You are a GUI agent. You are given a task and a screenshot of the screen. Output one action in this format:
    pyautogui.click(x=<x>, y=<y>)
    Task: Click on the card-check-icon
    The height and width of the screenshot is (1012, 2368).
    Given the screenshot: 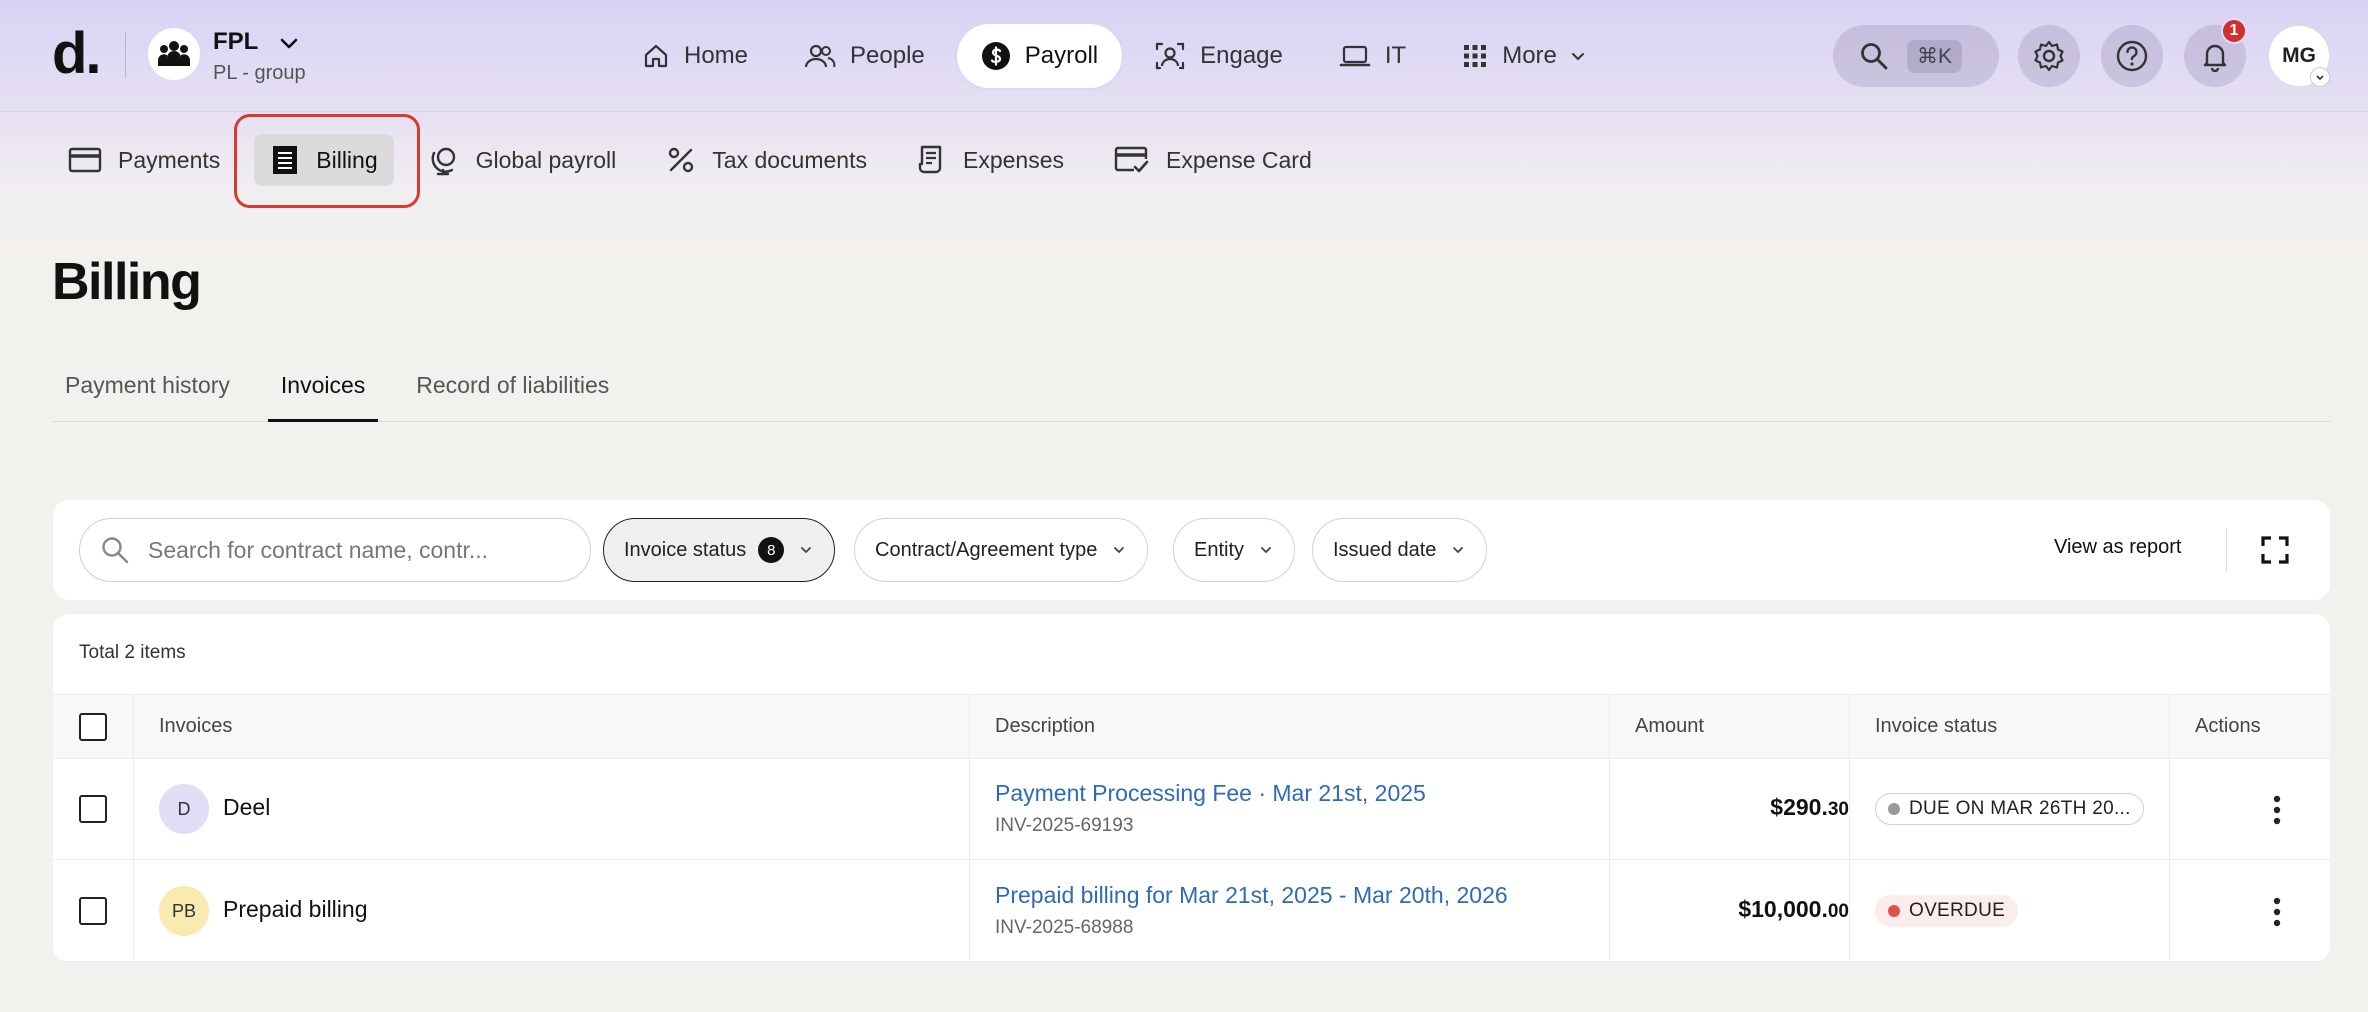 What is the action you would take?
    pyautogui.click(x=1131, y=159)
    